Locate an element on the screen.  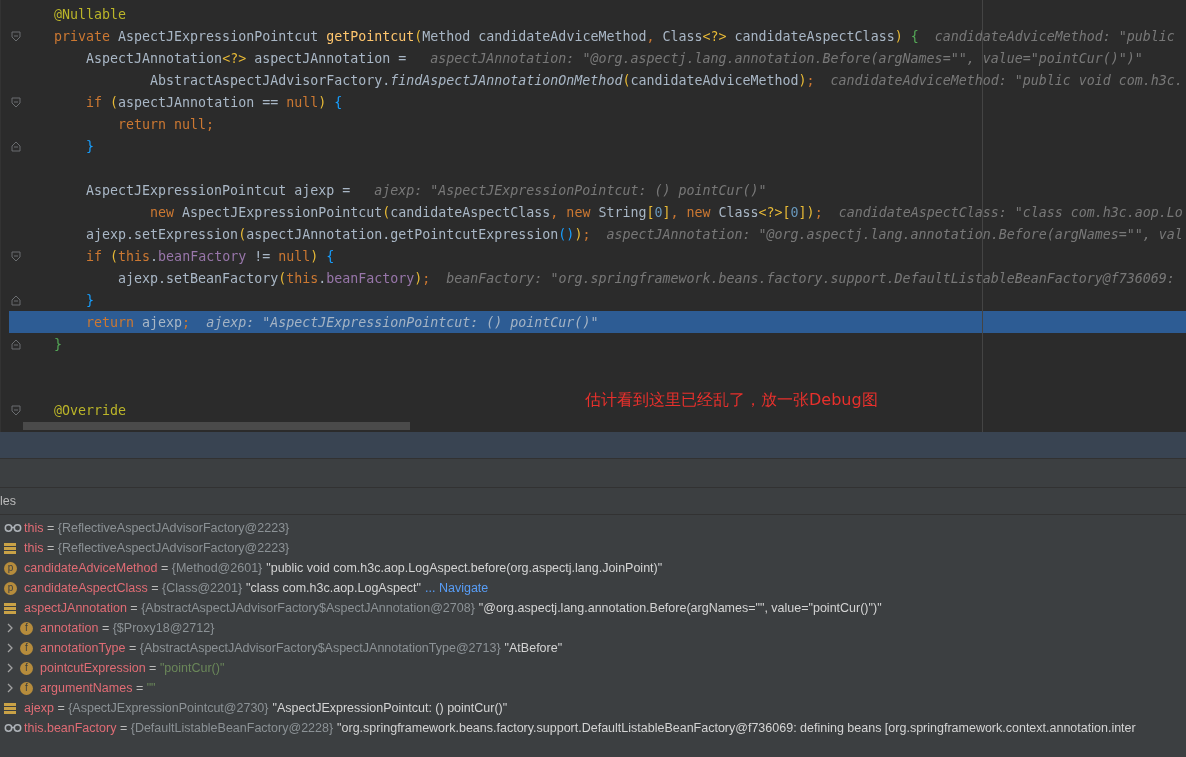
variable-entry: candidateAspectClass = {Class@2201} "class com.h3c.aop.LogAspect" is located at coordinates (223, 588).